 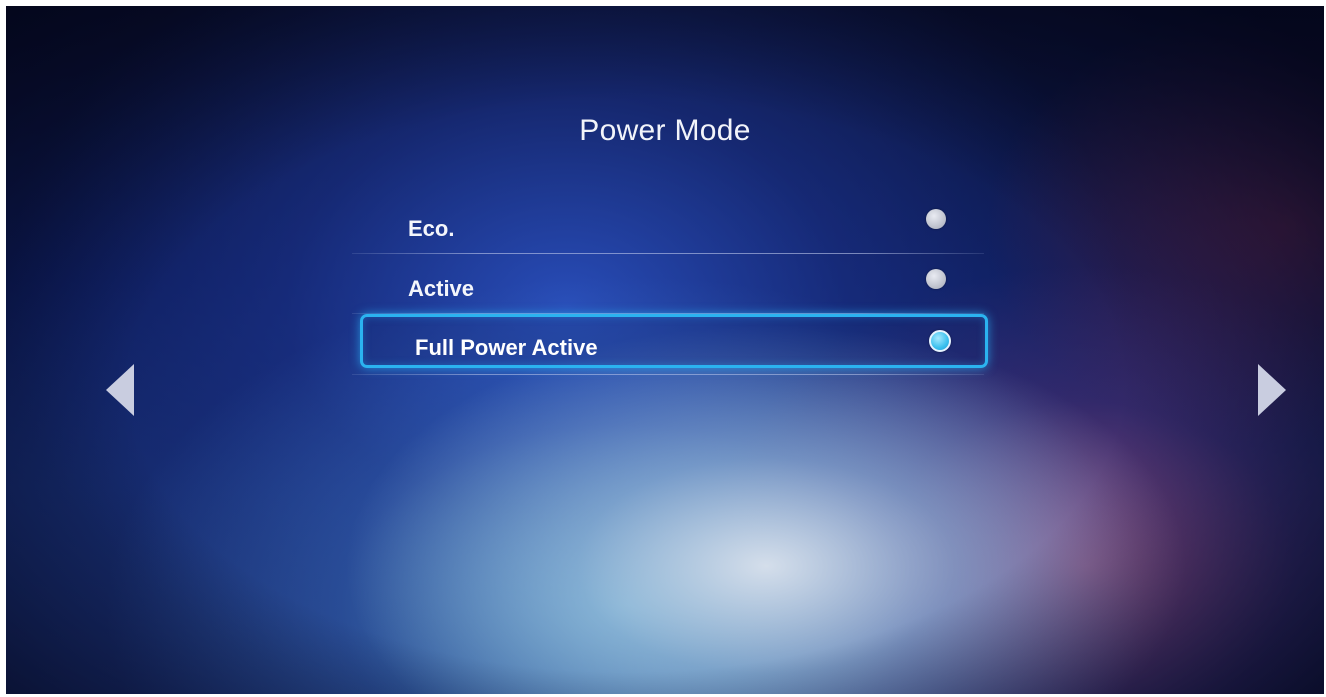 I want to click on power-mode-options: Eco. Active Full Power Active, so click(x=670, y=281).